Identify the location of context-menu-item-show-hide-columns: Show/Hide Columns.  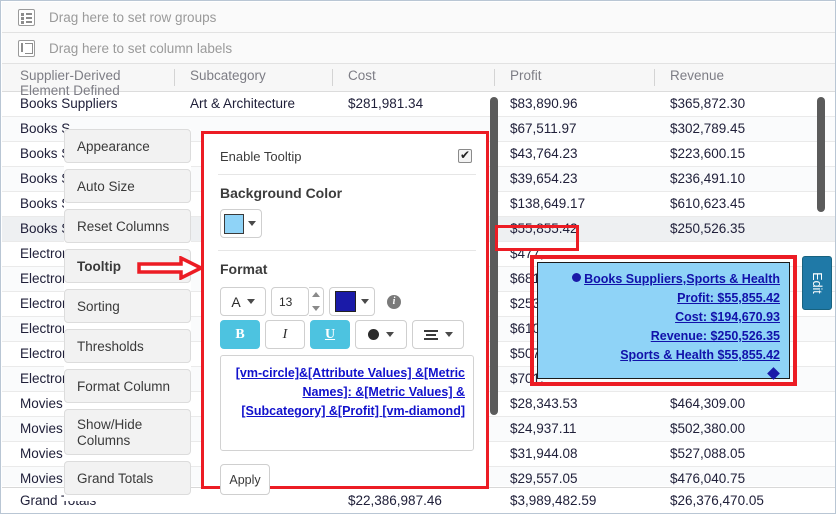
(127, 432).